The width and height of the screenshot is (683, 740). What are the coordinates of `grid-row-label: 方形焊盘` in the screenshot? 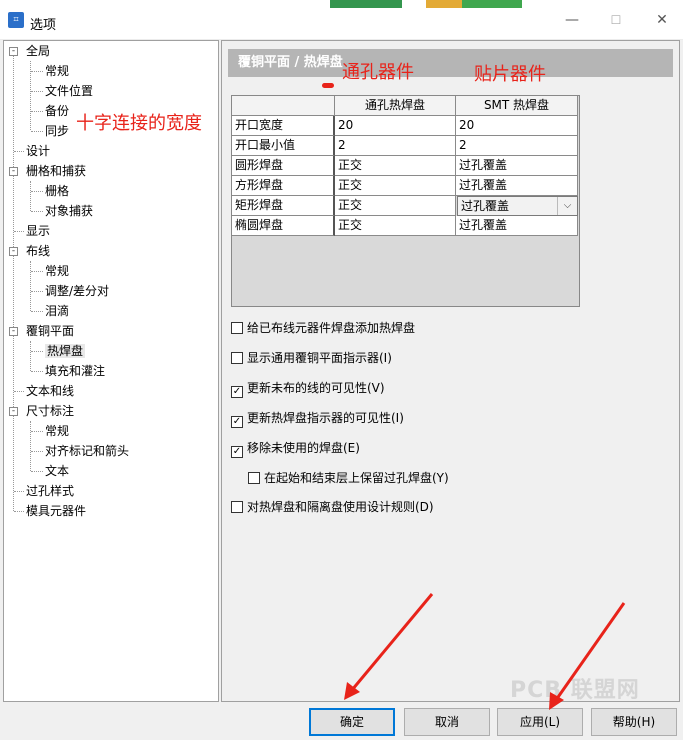 It's located at (283, 186).